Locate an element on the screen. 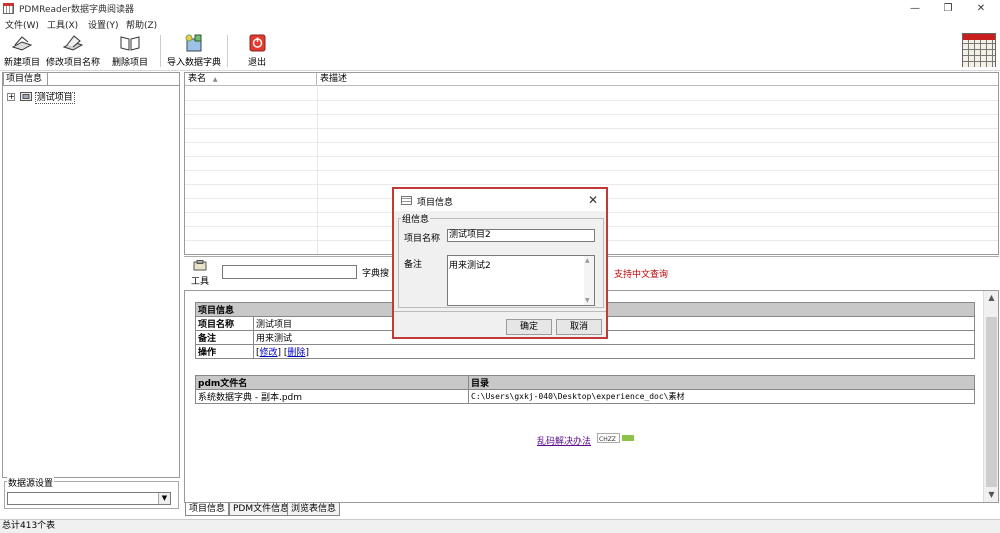 The height and width of the screenshot is (533, 1000). import-dict-label: 导入数据字典 is located at coordinates (193, 63).